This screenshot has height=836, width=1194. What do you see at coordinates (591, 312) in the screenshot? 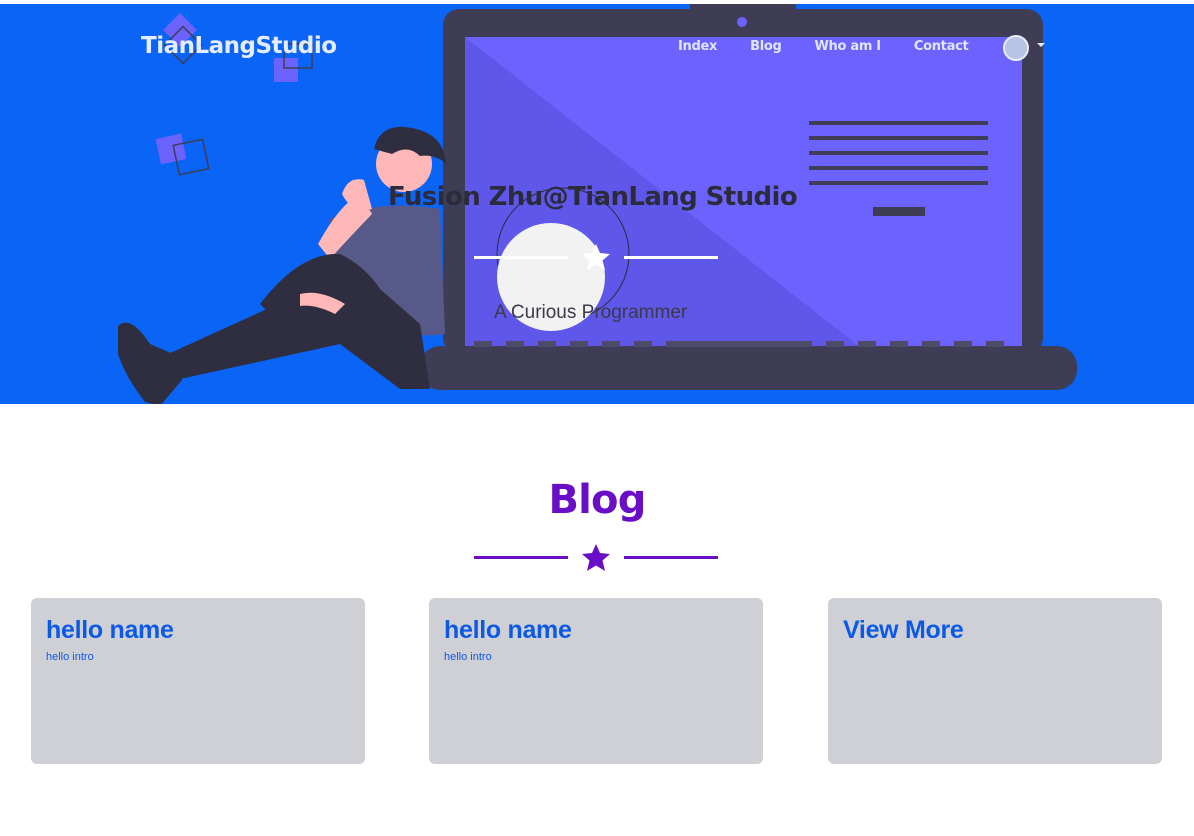
I see `hero-subtitle: A Curious Programmer` at bounding box center [591, 312].